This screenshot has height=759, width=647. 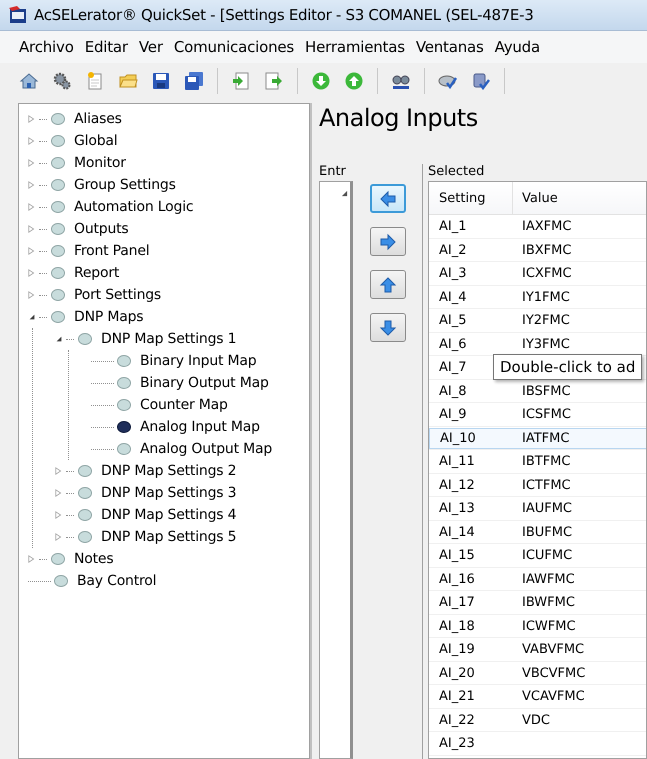 I want to click on tree-item: Counter Map, so click(x=184, y=405).